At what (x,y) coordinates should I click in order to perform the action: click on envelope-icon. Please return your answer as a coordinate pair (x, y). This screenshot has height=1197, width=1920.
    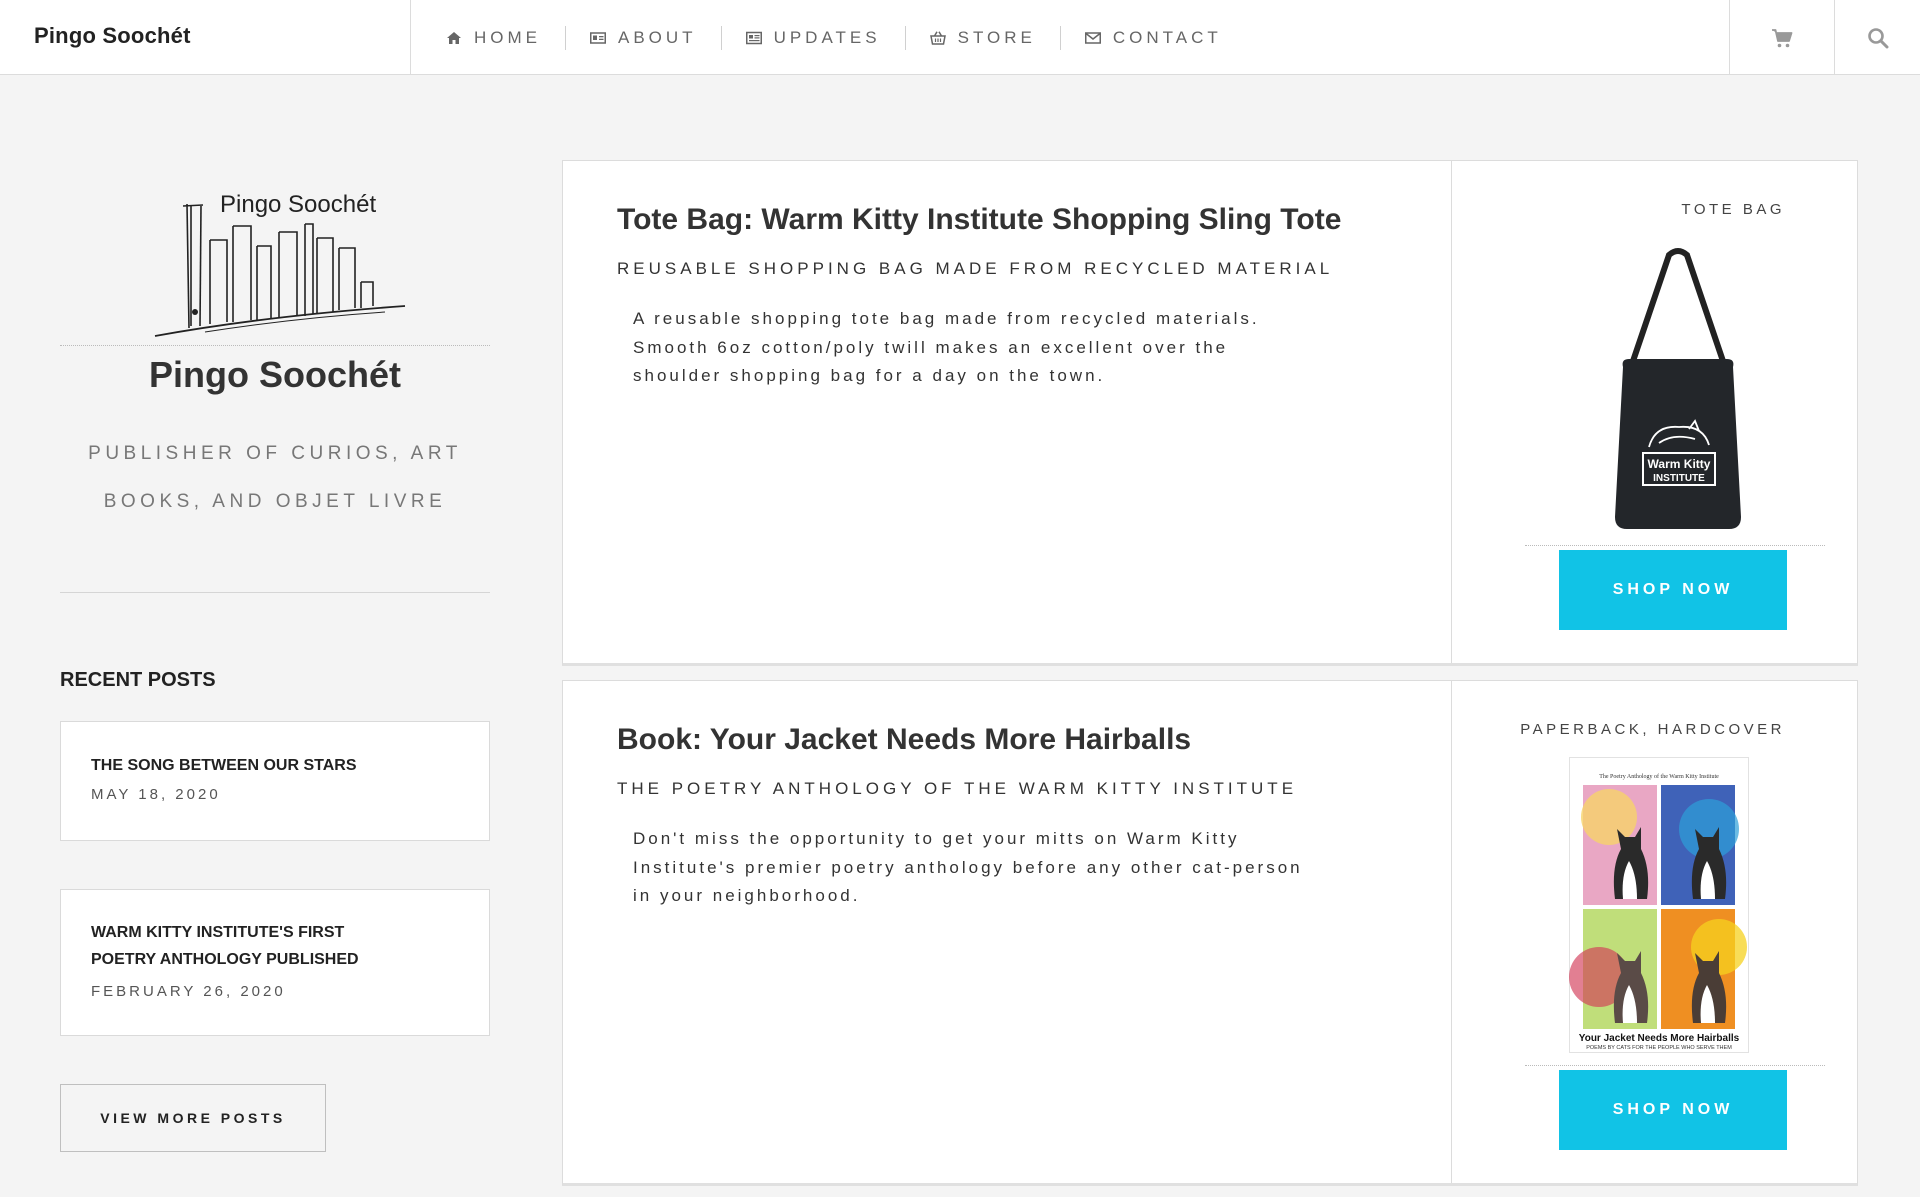
    Looking at the image, I should click on (1092, 37).